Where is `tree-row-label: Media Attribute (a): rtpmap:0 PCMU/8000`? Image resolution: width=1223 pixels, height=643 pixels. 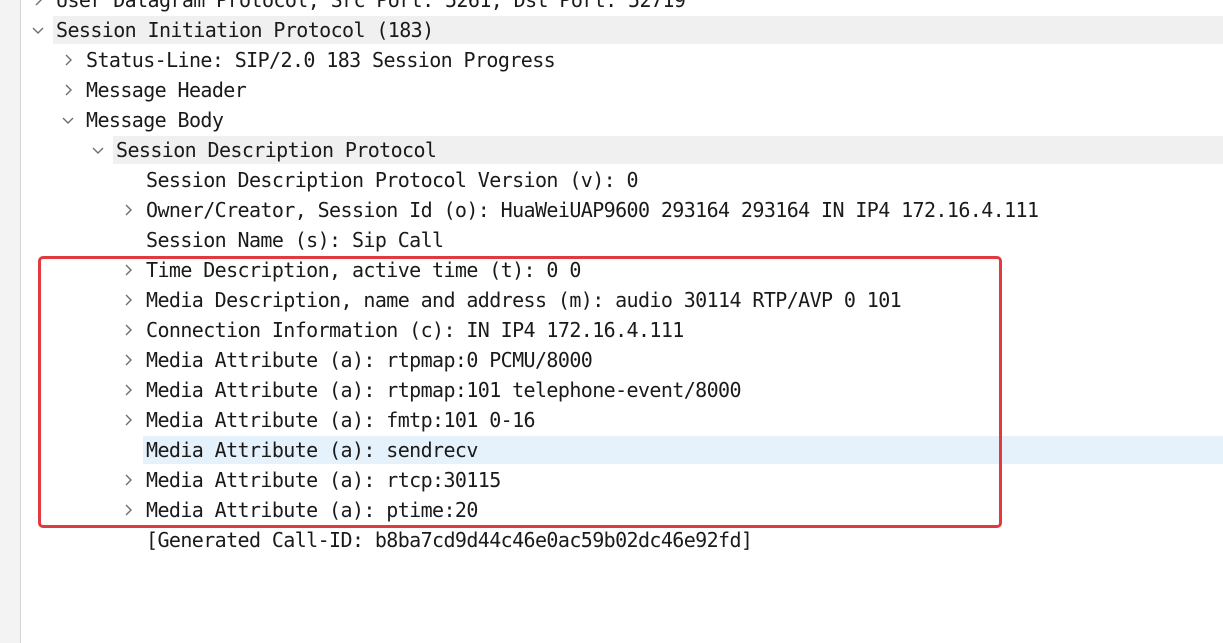
tree-row-label: Media Attribute (a): rtpmap:0 PCMU/8000 is located at coordinates (369, 360).